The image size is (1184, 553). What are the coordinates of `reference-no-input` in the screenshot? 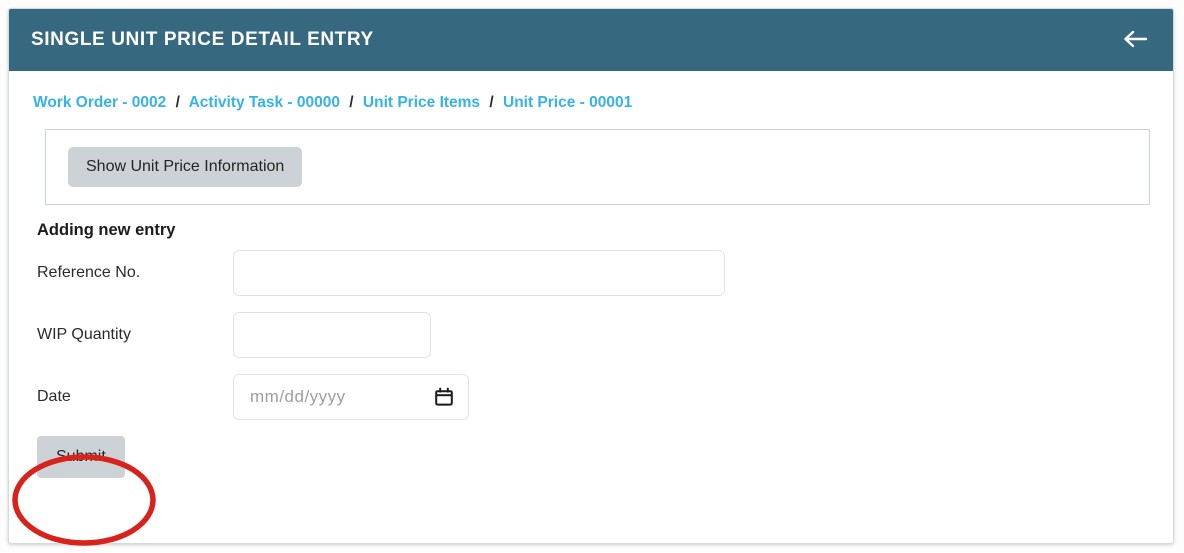 It's located at (479, 273).